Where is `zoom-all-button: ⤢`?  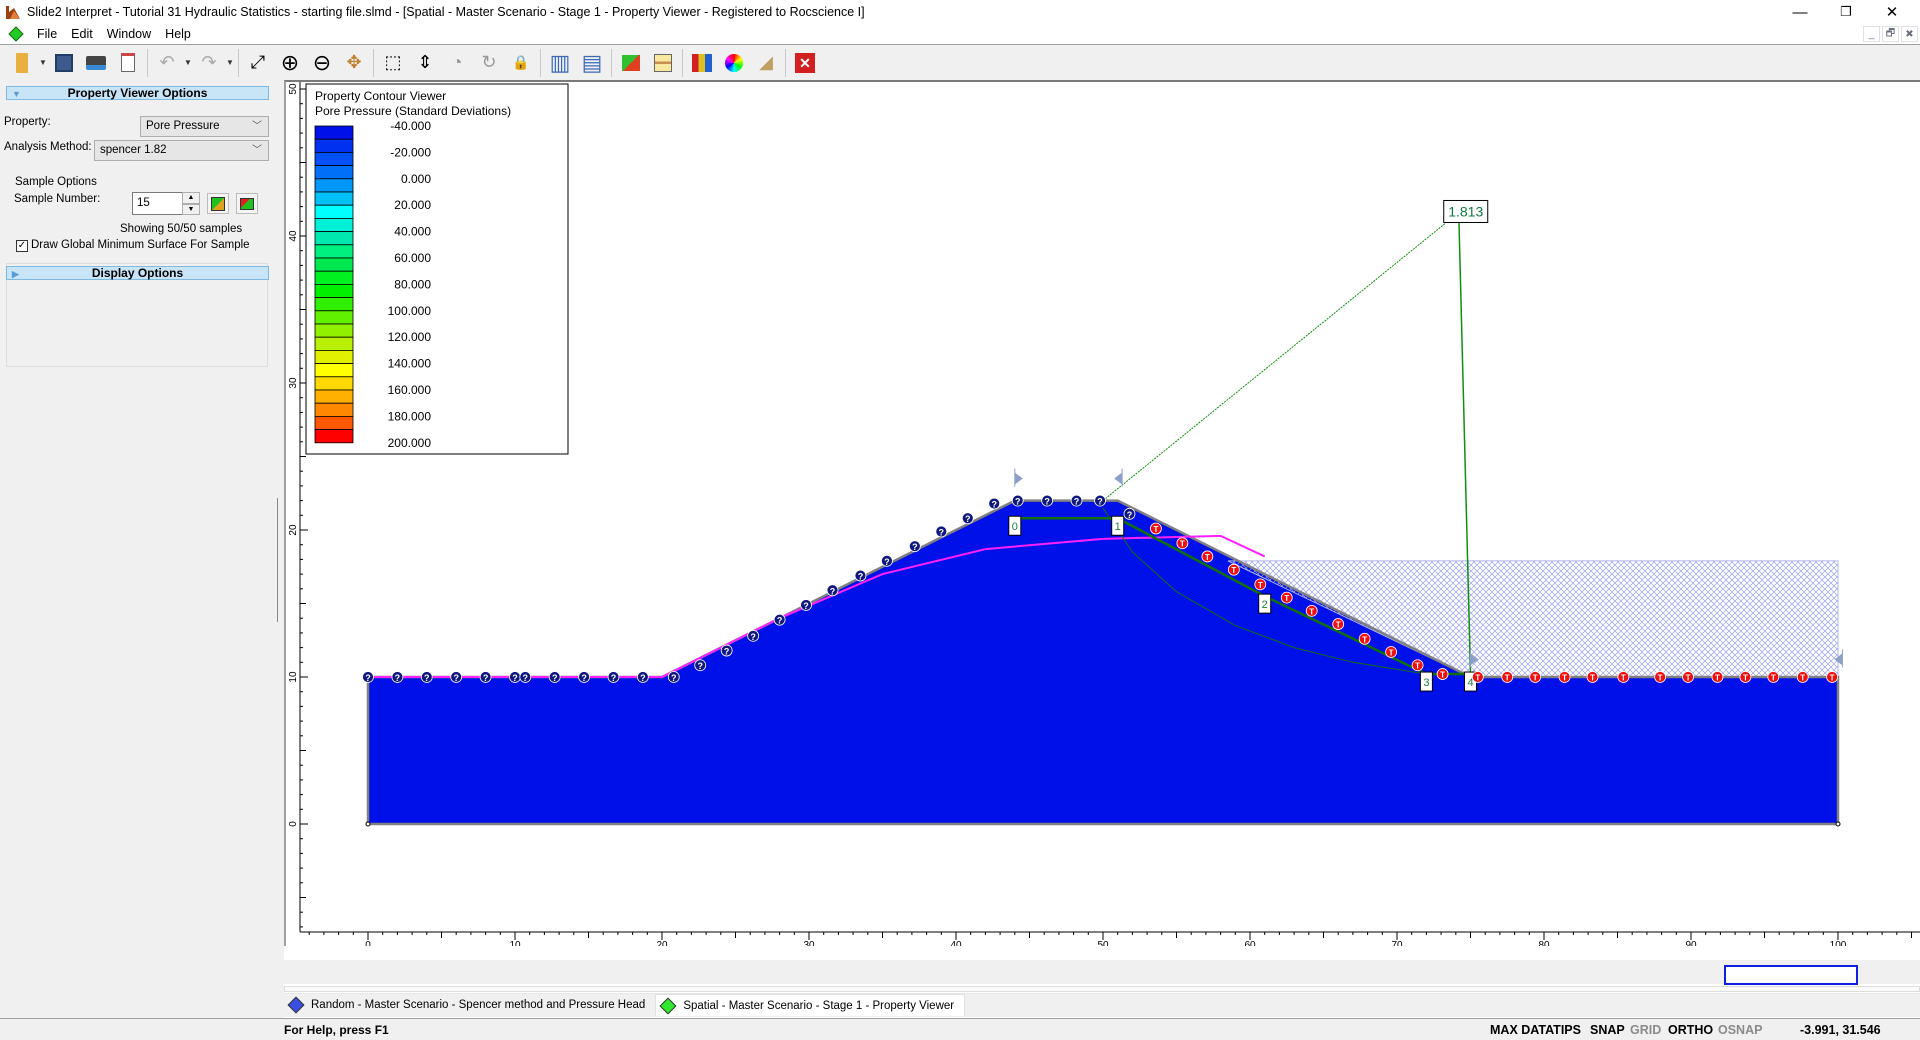 zoom-all-button: ⤢ is located at coordinates (258, 63).